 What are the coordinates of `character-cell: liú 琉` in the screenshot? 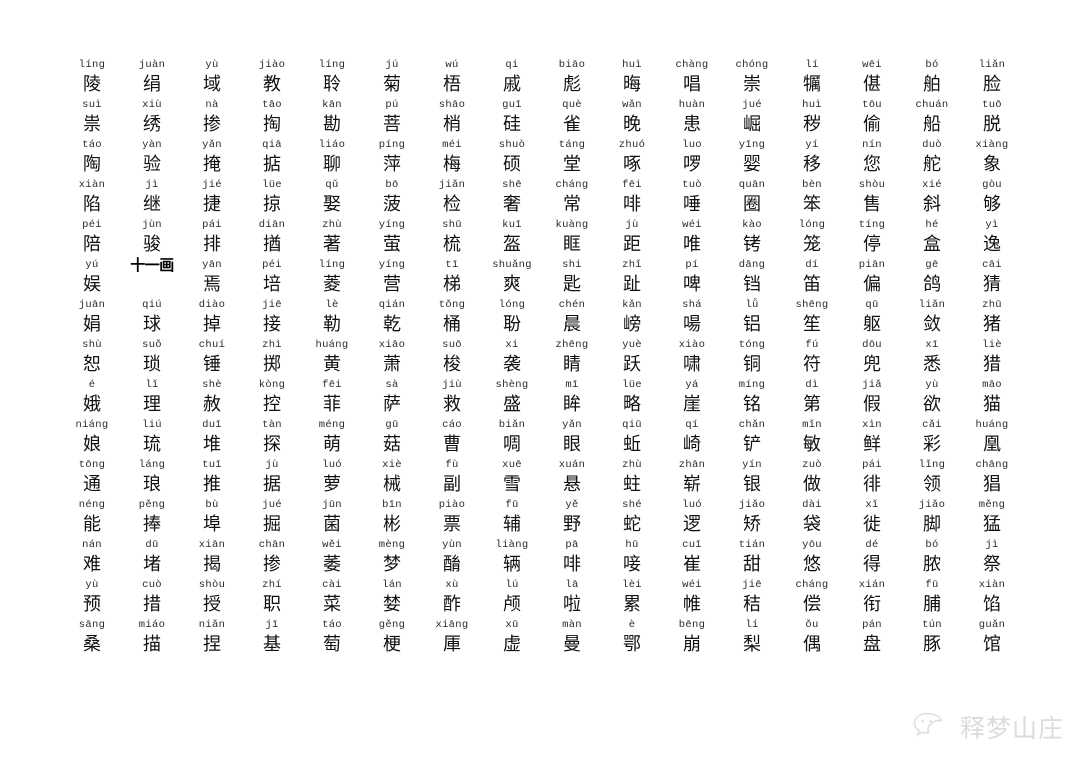 It's located at (152, 438).